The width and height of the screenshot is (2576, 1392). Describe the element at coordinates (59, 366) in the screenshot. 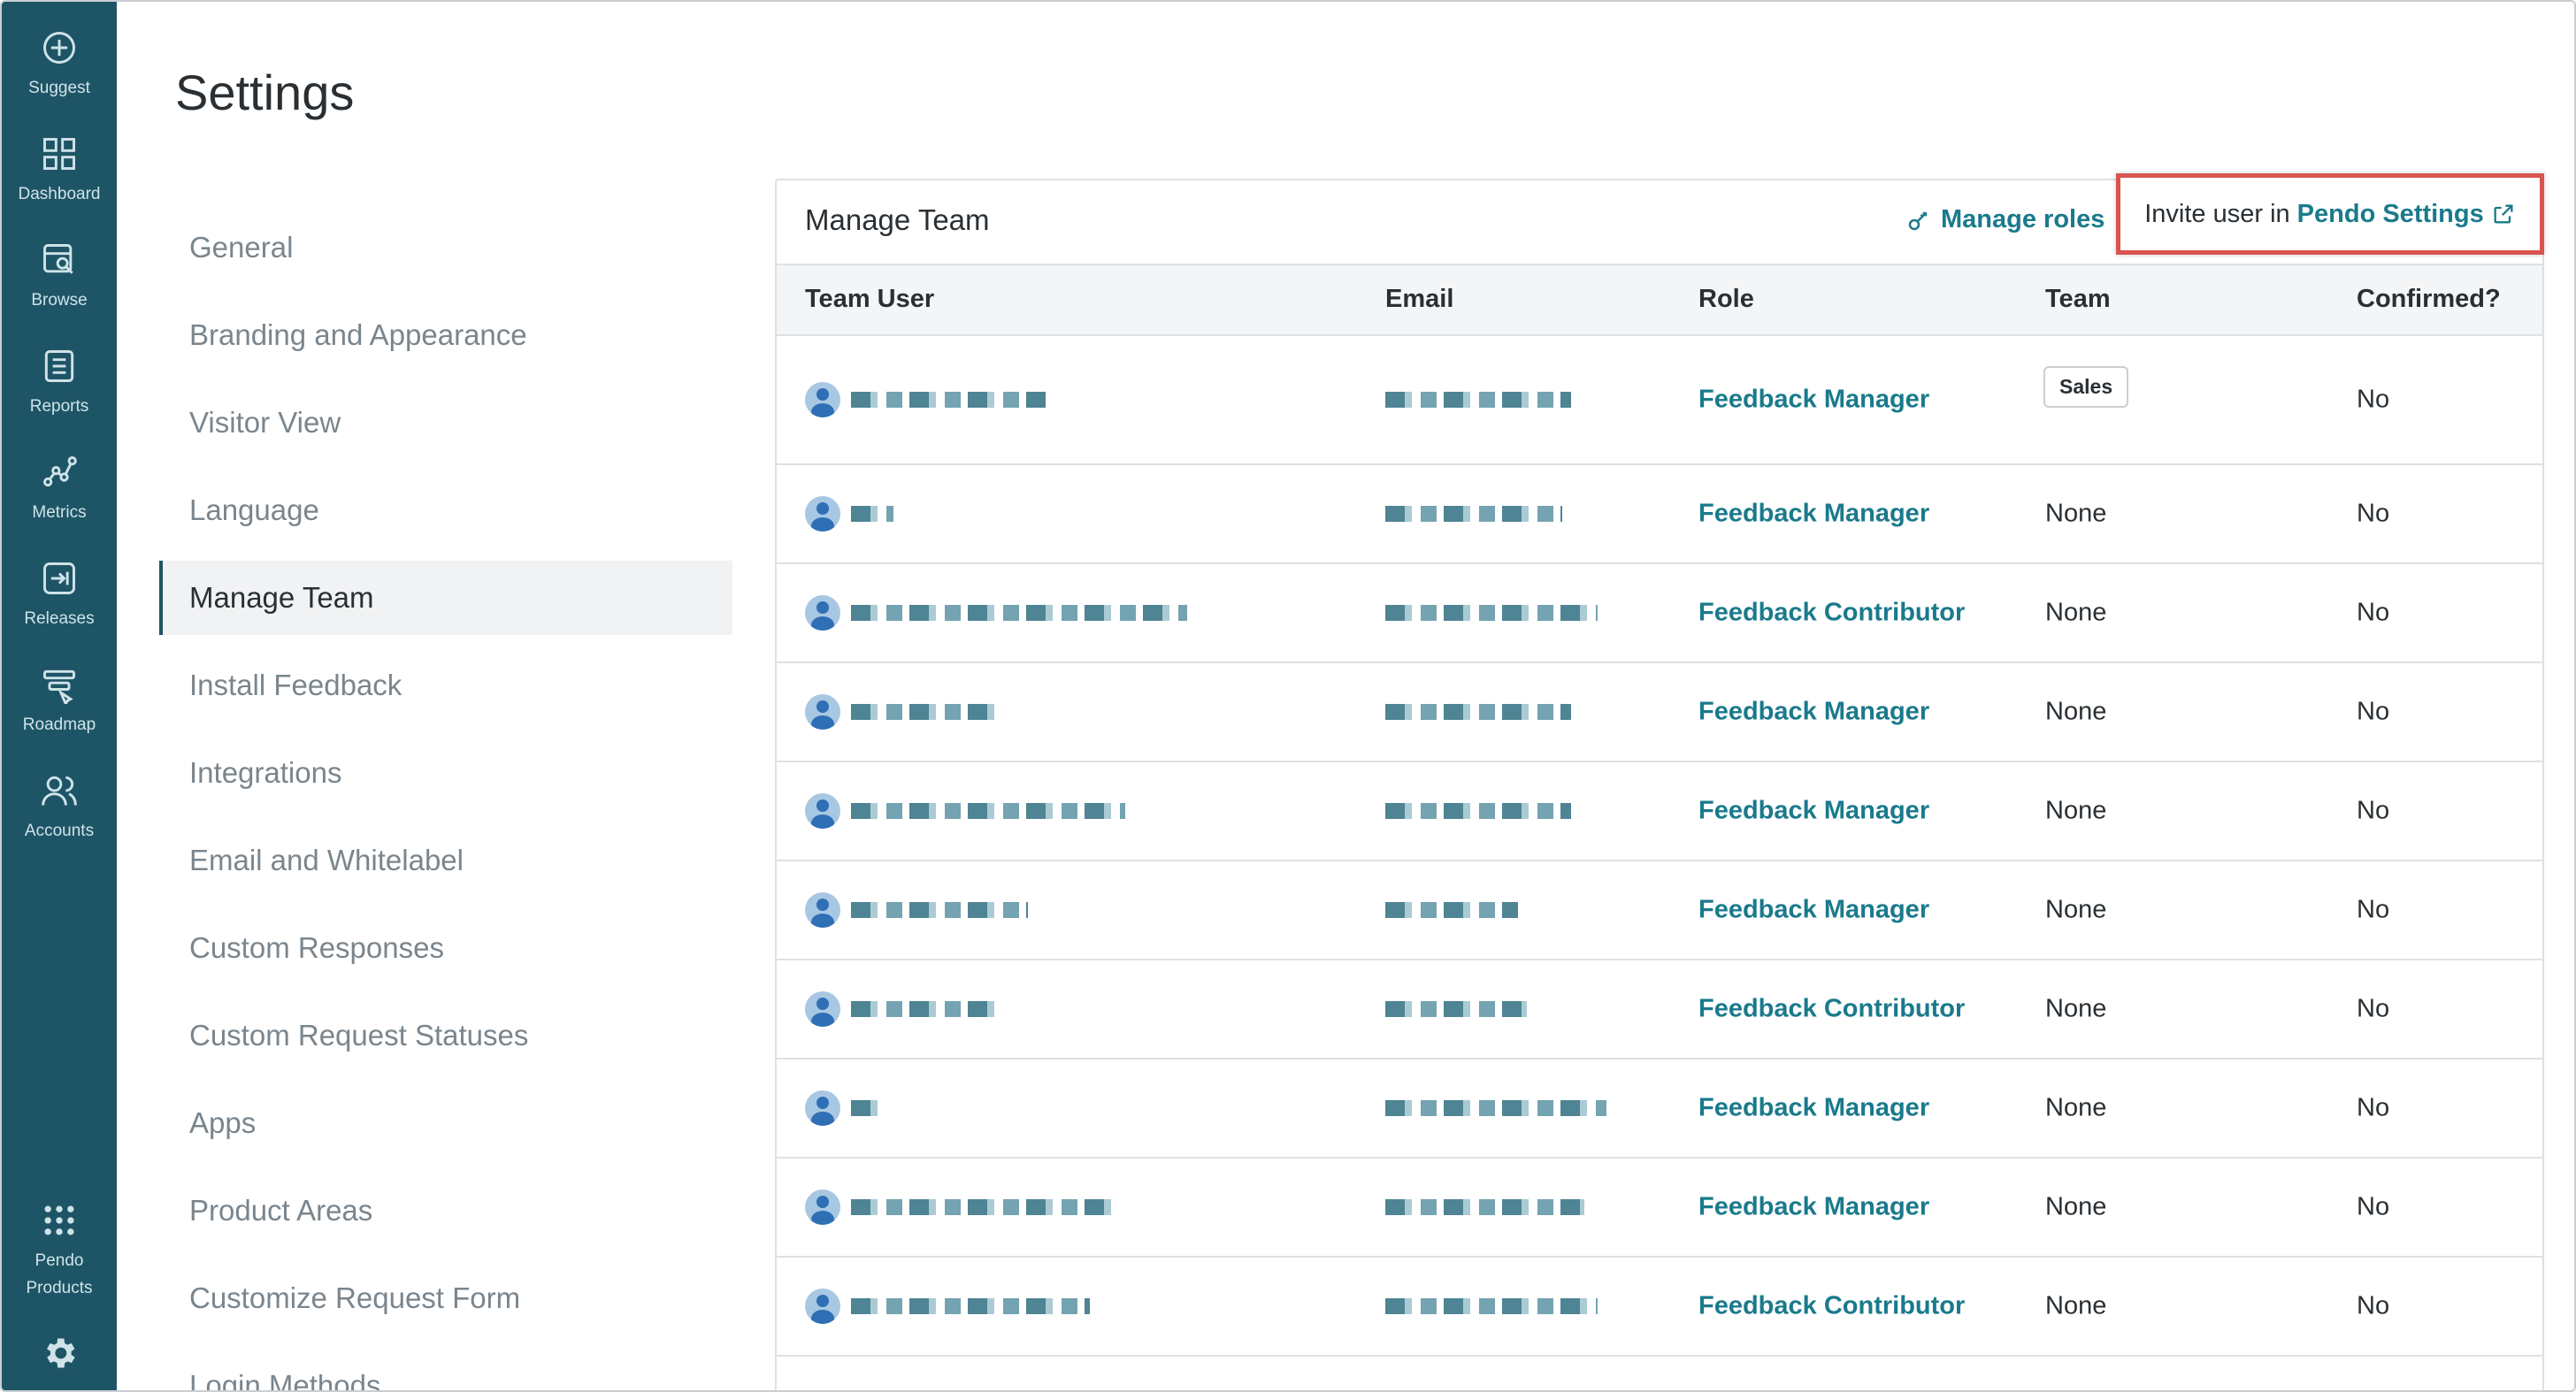

I see `reports-icon` at that location.